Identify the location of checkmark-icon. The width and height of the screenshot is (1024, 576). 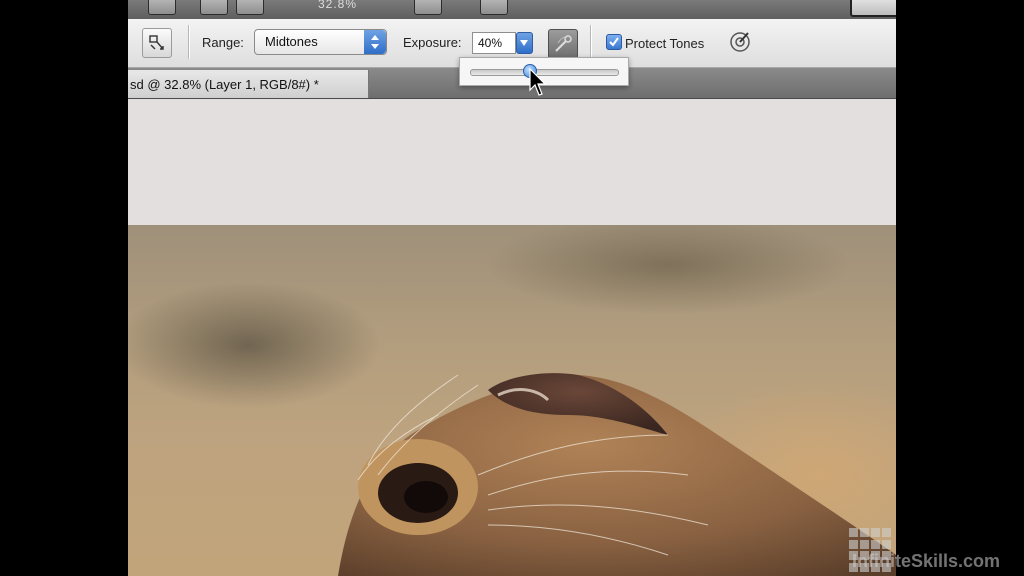
(614, 42).